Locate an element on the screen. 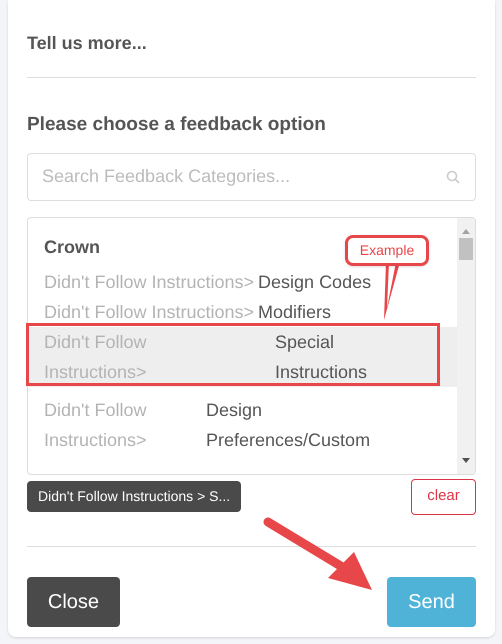  section-heading: Please choose a feedback option is located at coordinates (177, 125).